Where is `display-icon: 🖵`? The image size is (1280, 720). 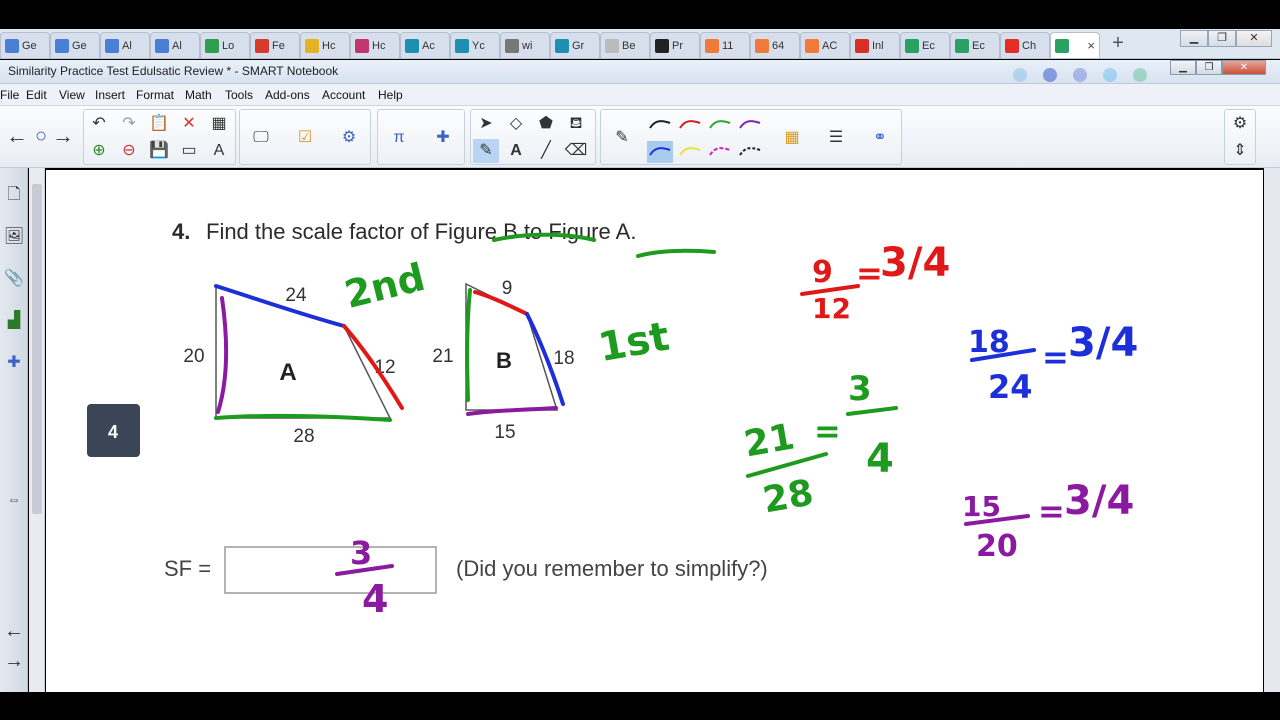 display-icon: 🖵 is located at coordinates (261, 138).